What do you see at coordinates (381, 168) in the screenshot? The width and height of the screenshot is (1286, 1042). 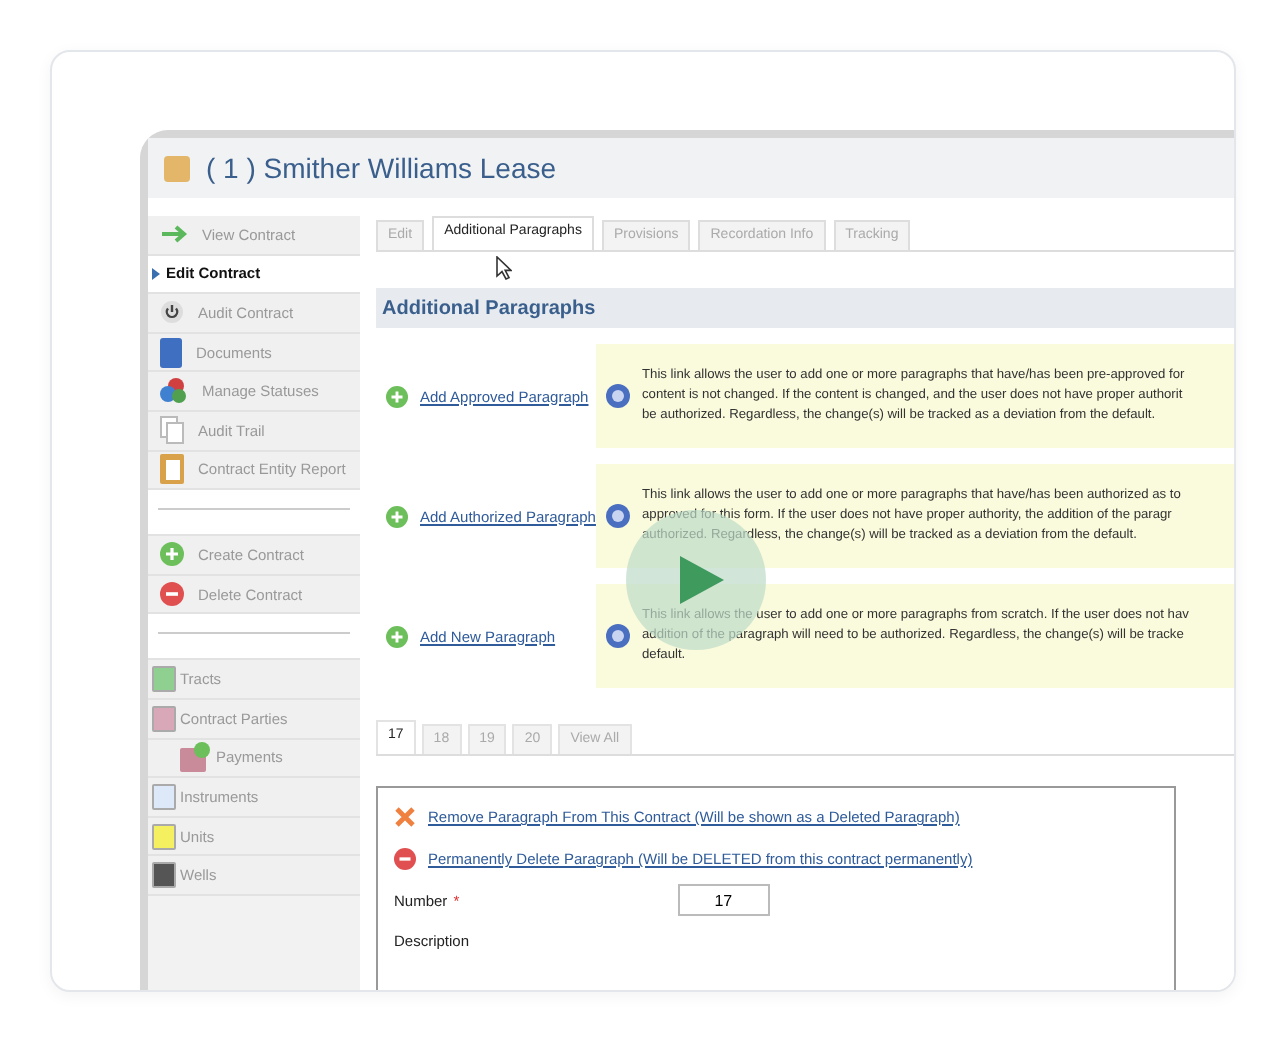 I see `window-title: ( 1 ) Smither Williams Lease` at bounding box center [381, 168].